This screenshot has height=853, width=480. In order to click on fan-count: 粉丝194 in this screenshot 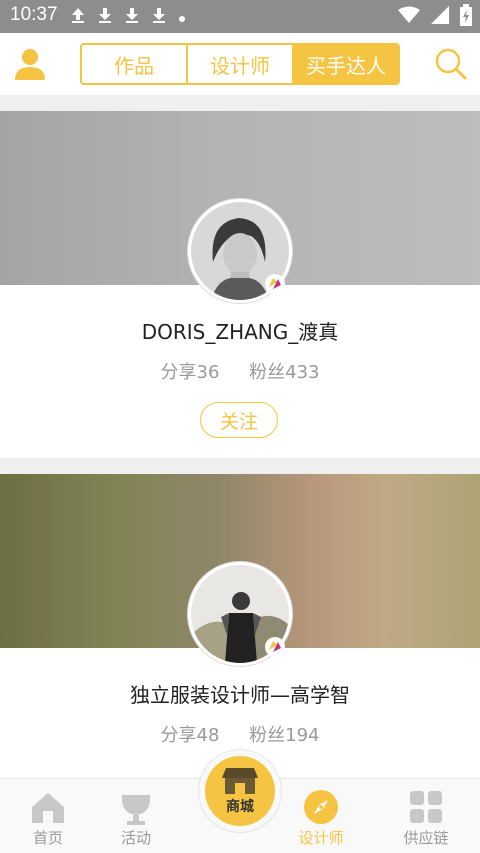, I will do `click(284, 735)`.